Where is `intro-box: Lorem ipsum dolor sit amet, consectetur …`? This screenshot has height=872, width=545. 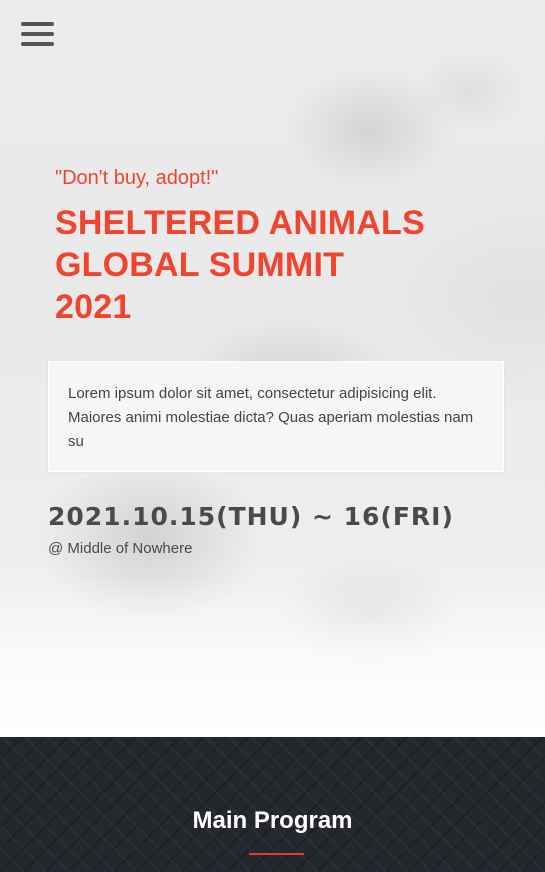 intro-box: Lorem ipsum dolor sit amet, consectetur … is located at coordinates (276, 416).